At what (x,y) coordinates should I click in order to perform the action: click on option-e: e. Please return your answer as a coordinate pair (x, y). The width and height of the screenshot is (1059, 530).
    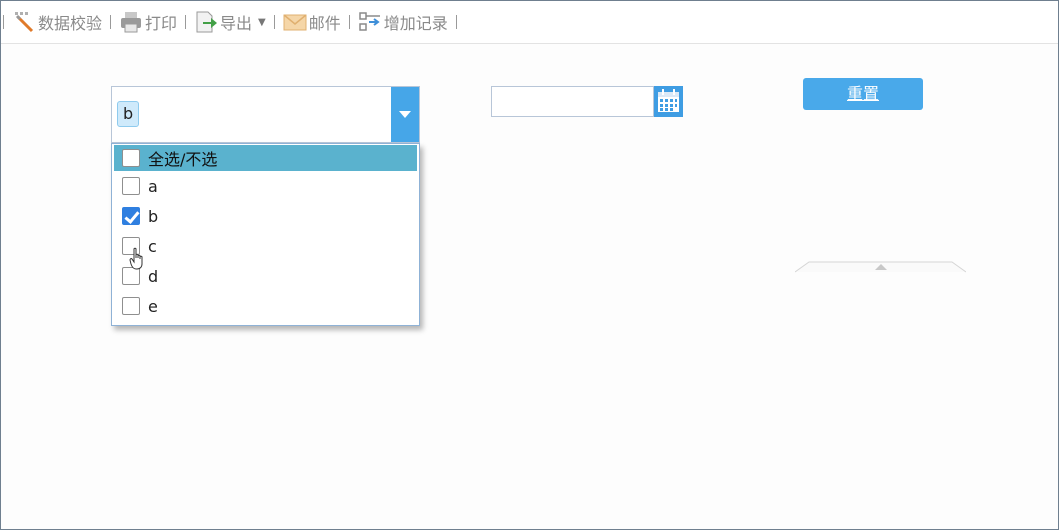
    Looking at the image, I should click on (265, 306).